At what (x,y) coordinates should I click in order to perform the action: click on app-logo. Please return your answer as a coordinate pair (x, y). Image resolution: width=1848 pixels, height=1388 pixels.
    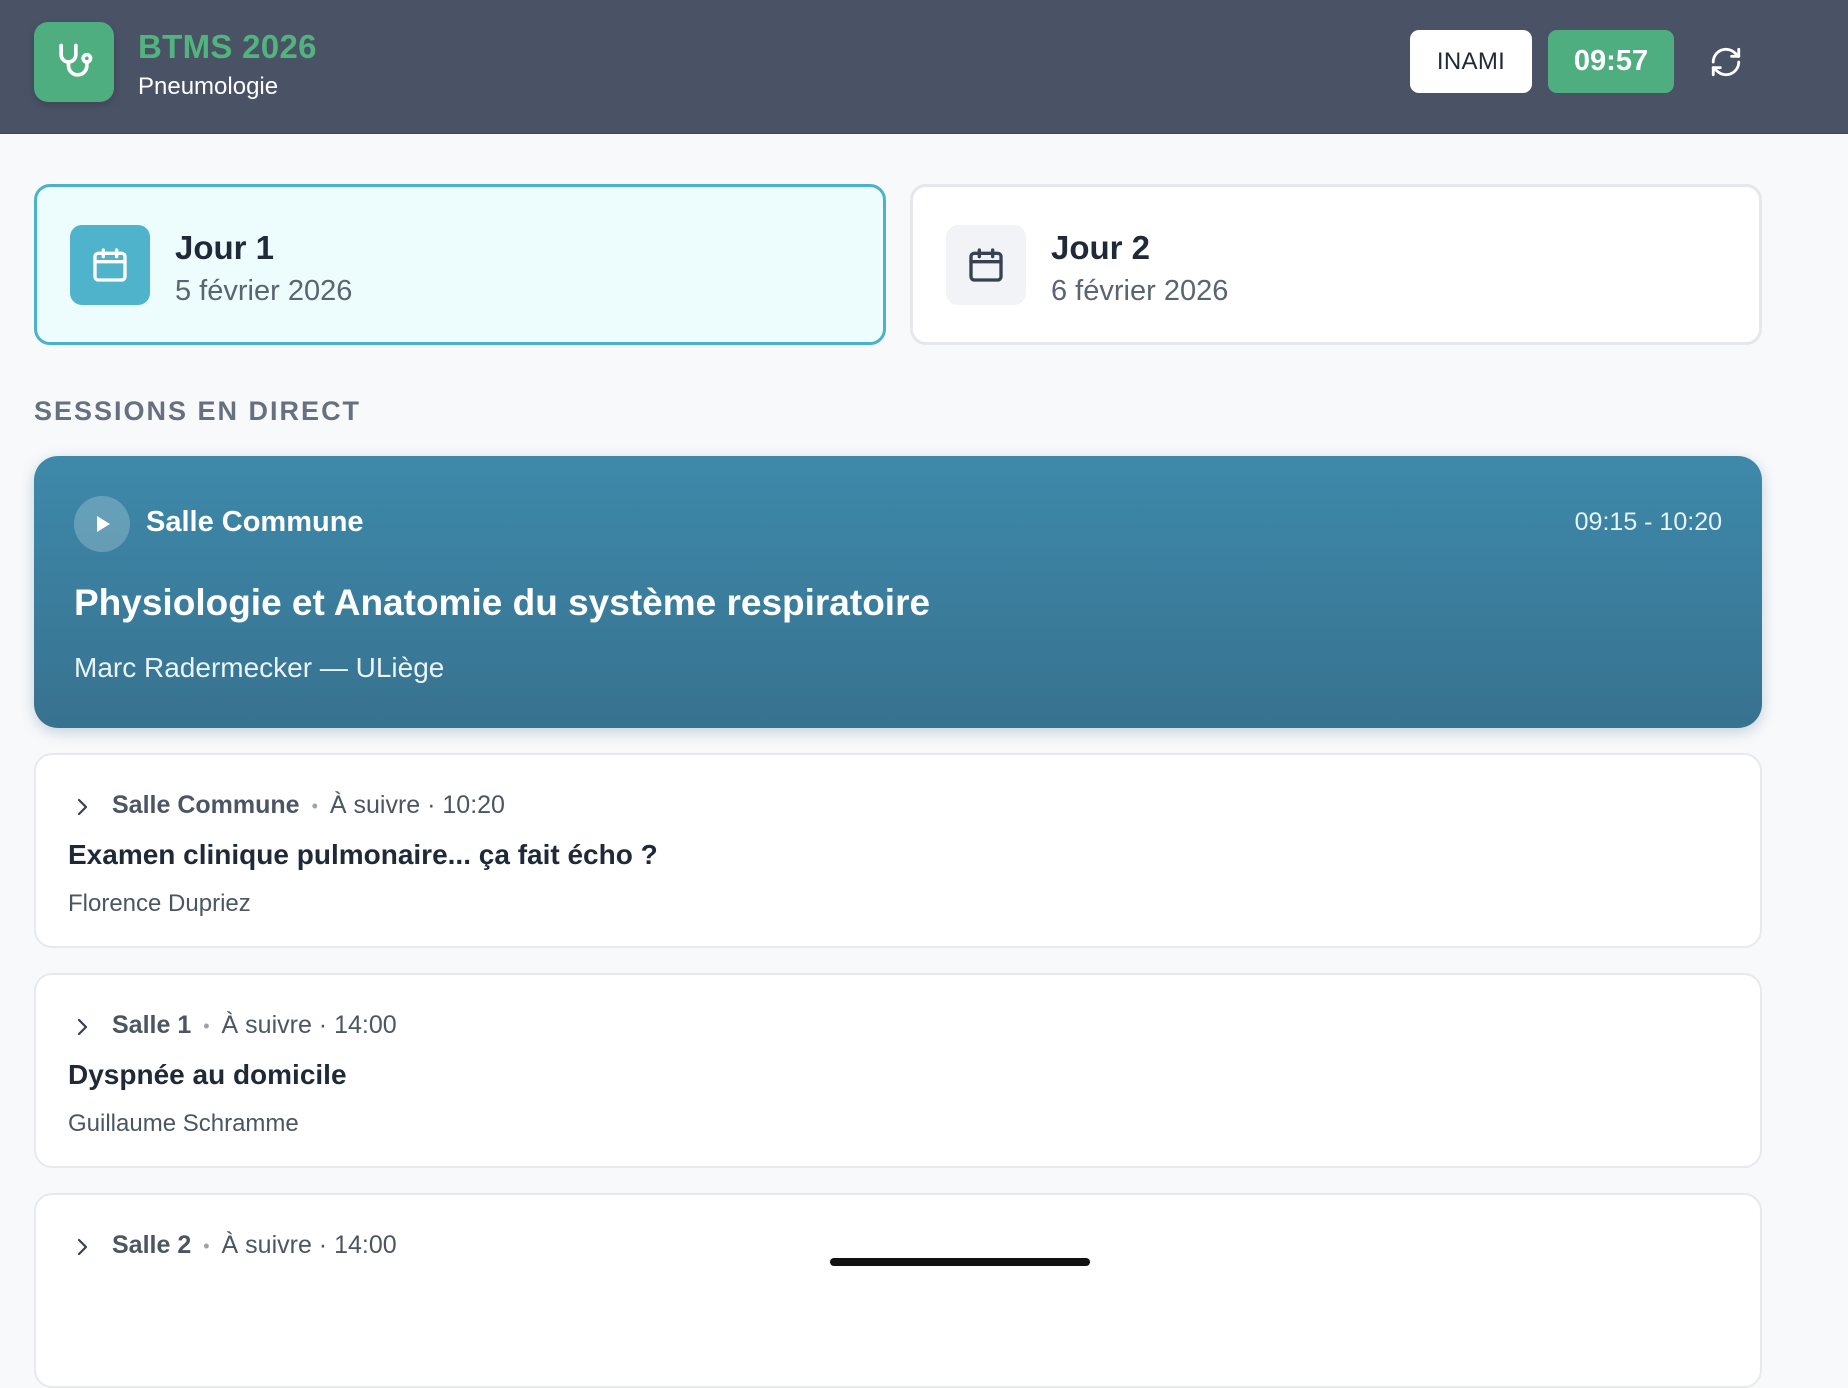
    Looking at the image, I should click on (74, 62).